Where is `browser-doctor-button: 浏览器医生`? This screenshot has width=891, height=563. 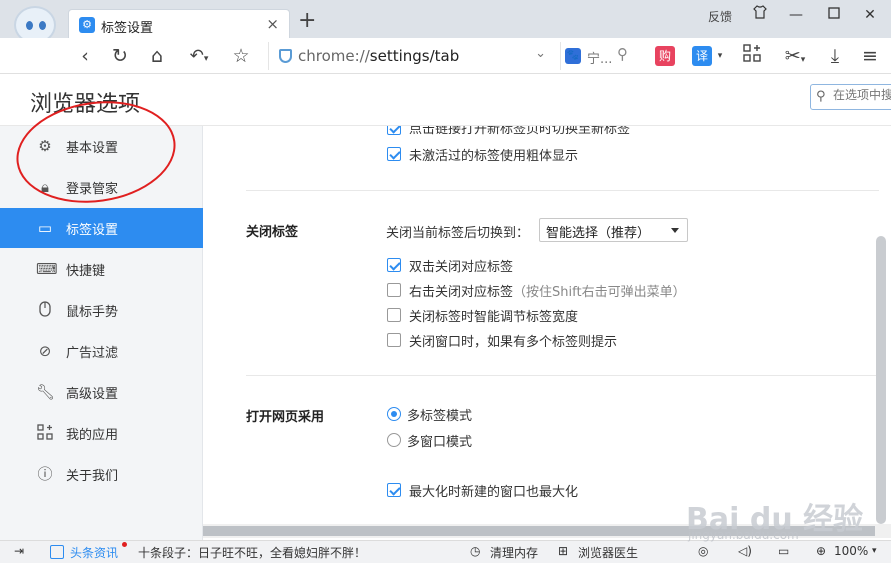 browser-doctor-button: 浏览器医生 is located at coordinates (608, 552).